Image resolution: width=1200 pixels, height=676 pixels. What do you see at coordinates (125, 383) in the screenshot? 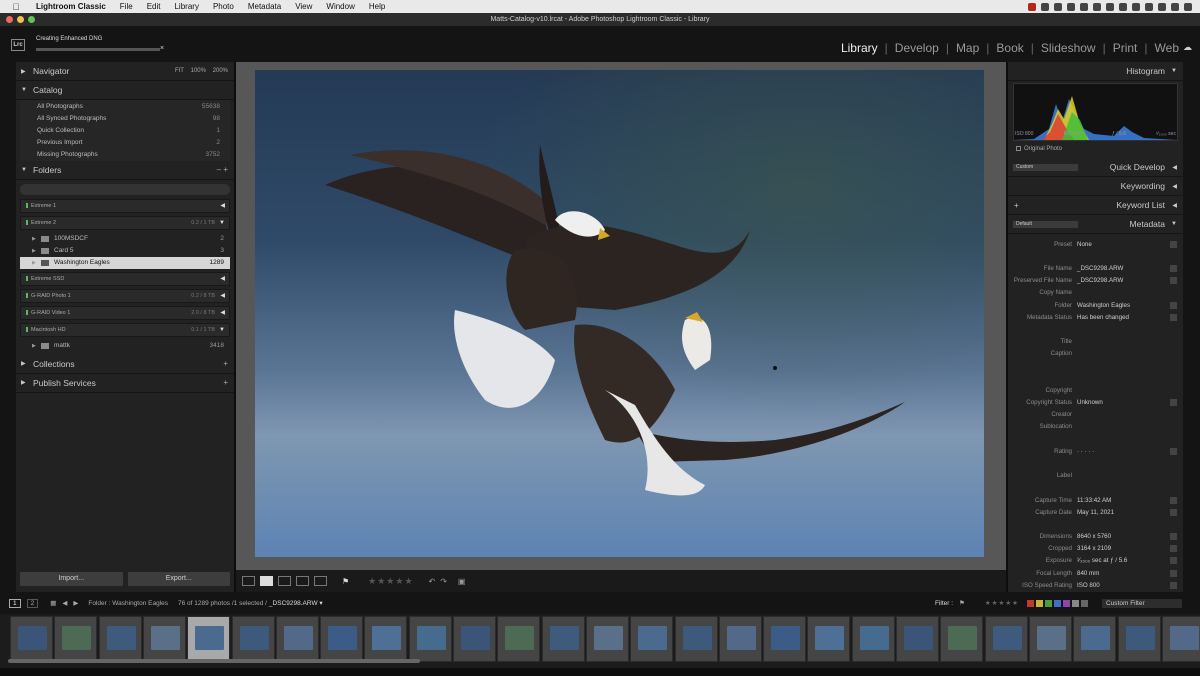
I see `publish-services-header: ▶ Publish Services +` at bounding box center [125, 383].